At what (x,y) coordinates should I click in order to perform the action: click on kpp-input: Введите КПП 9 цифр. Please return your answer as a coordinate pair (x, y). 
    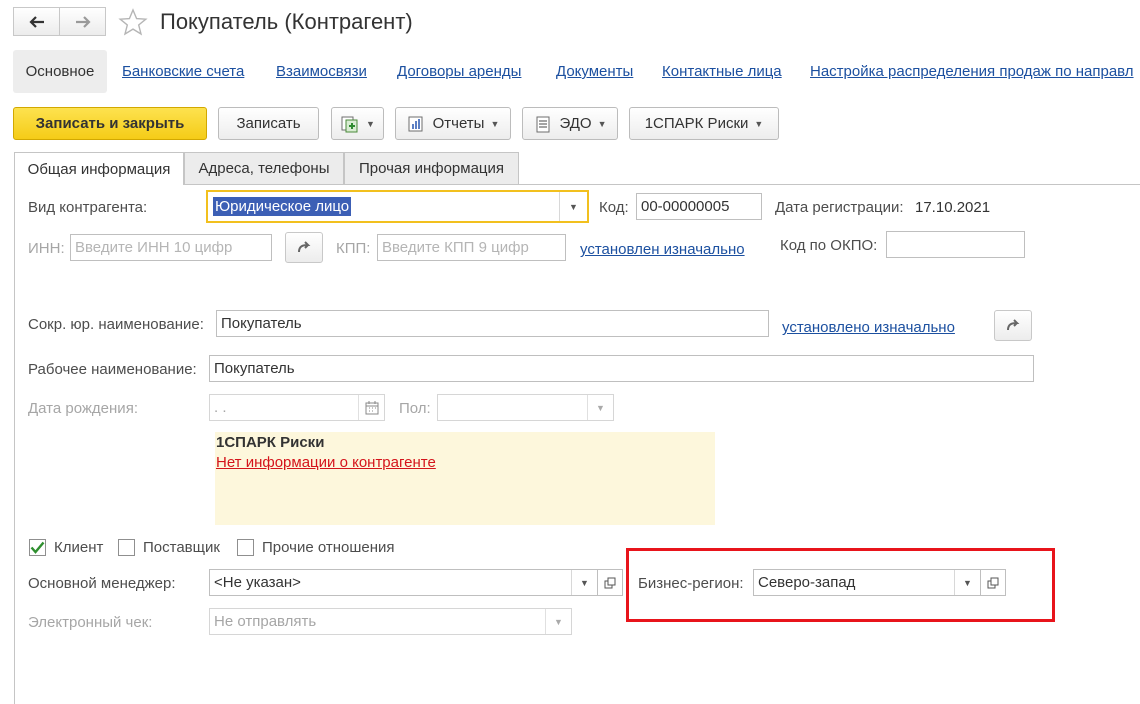
    Looking at the image, I should click on (471, 247).